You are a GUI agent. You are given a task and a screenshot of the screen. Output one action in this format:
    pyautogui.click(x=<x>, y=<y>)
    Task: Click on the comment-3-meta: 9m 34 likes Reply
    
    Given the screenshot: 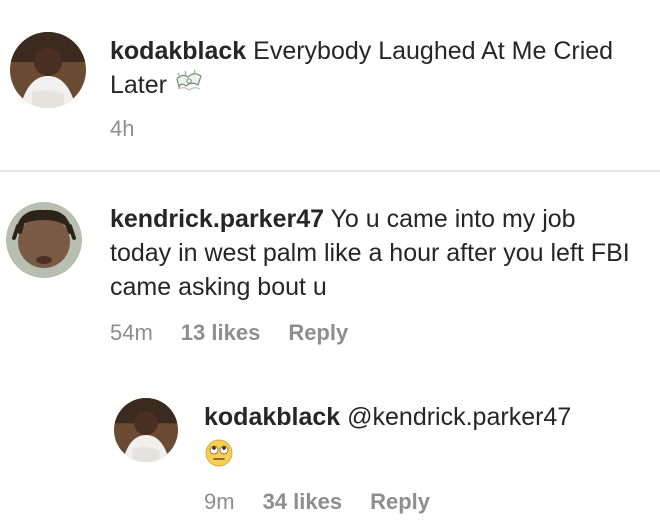 What is the action you would take?
    pyautogui.click(x=424, y=502)
    